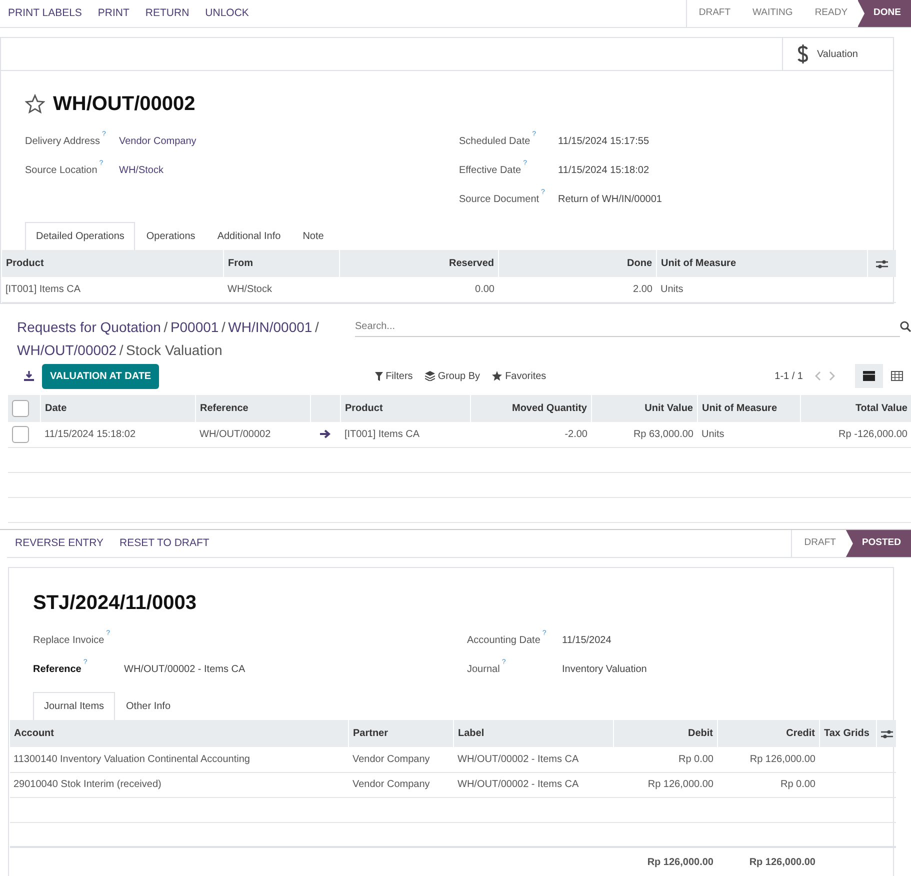 This screenshot has width=911, height=876. What do you see at coordinates (80, 236) in the screenshot?
I see `tab: Detailed Operations` at bounding box center [80, 236].